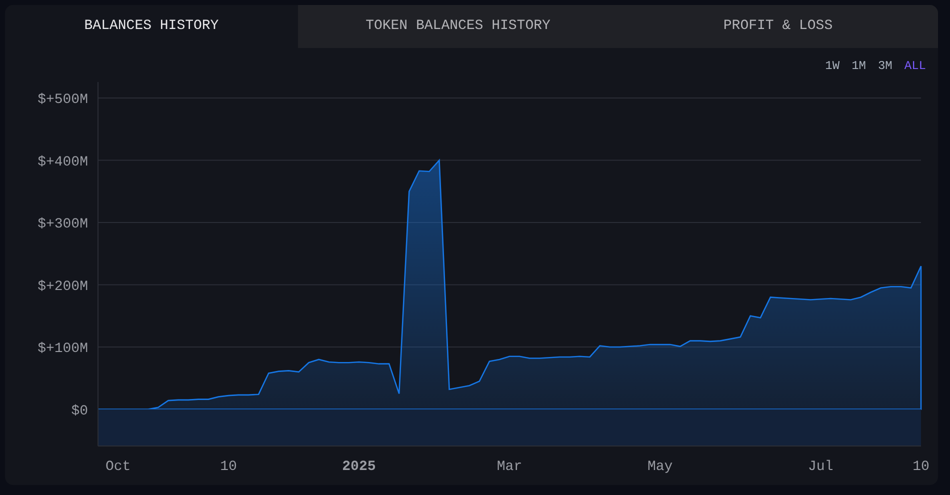 Image resolution: width=950 pixels, height=495 pixels. What do you see at coordinates (118, 467) in the screenshot?
I see `x-tick-label: Oct` at bounding box center [118, 467].